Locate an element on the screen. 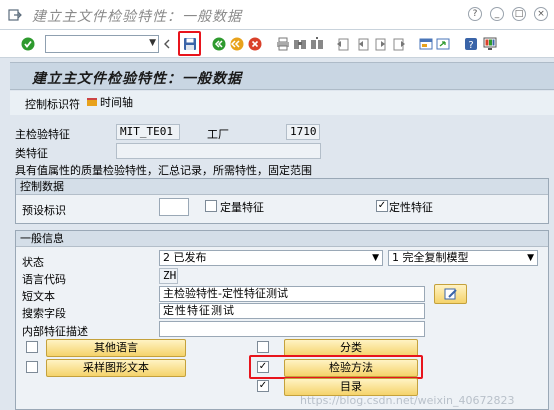  sampling-text-checkbox is located at coordinates (32, 367).